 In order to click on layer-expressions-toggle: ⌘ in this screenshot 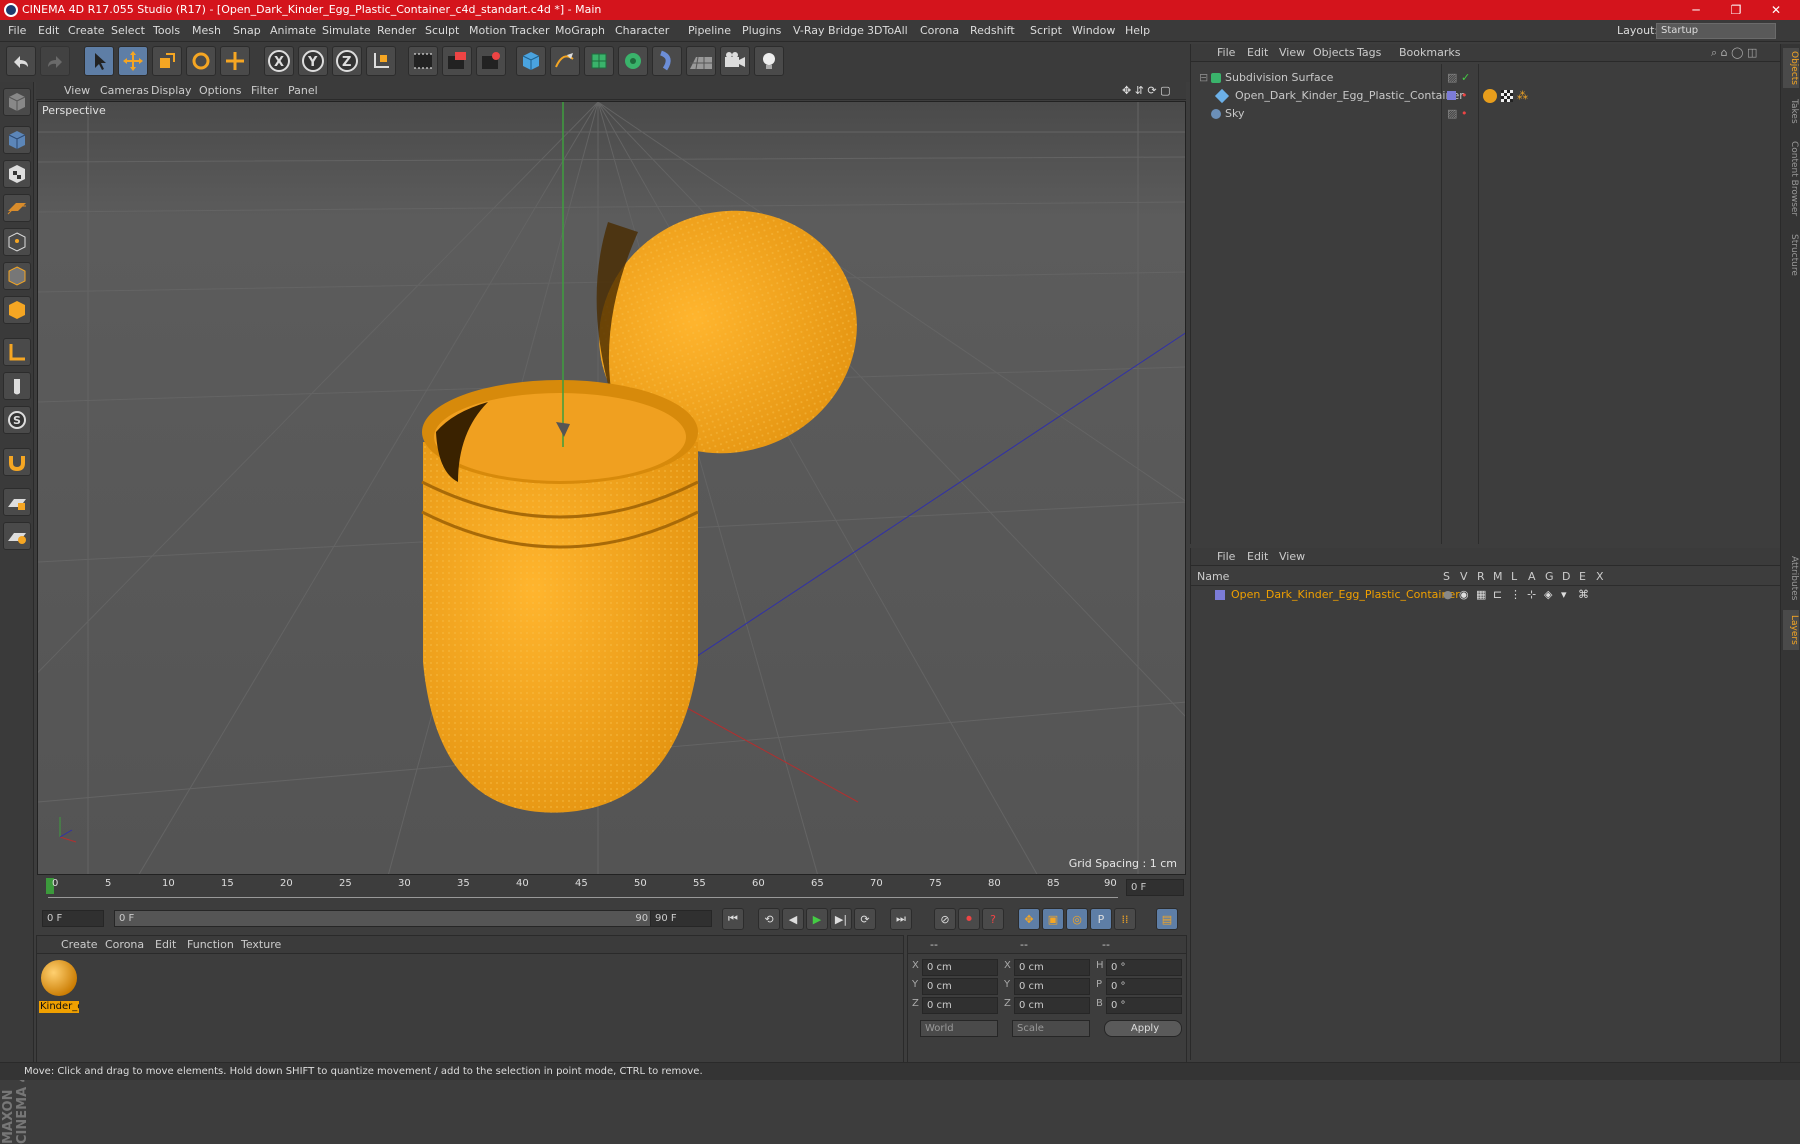, I will do `click(1583, 595)`.